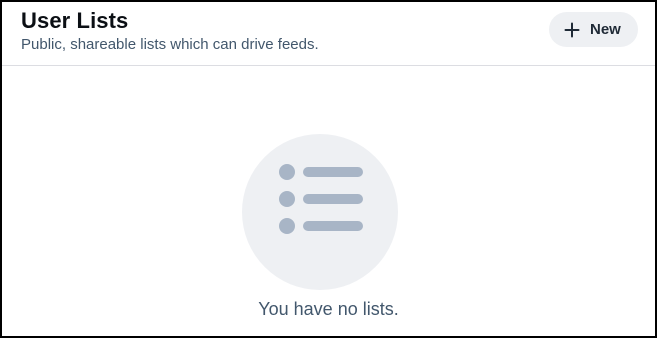  I want to click on list-icon, so click(321, 199).